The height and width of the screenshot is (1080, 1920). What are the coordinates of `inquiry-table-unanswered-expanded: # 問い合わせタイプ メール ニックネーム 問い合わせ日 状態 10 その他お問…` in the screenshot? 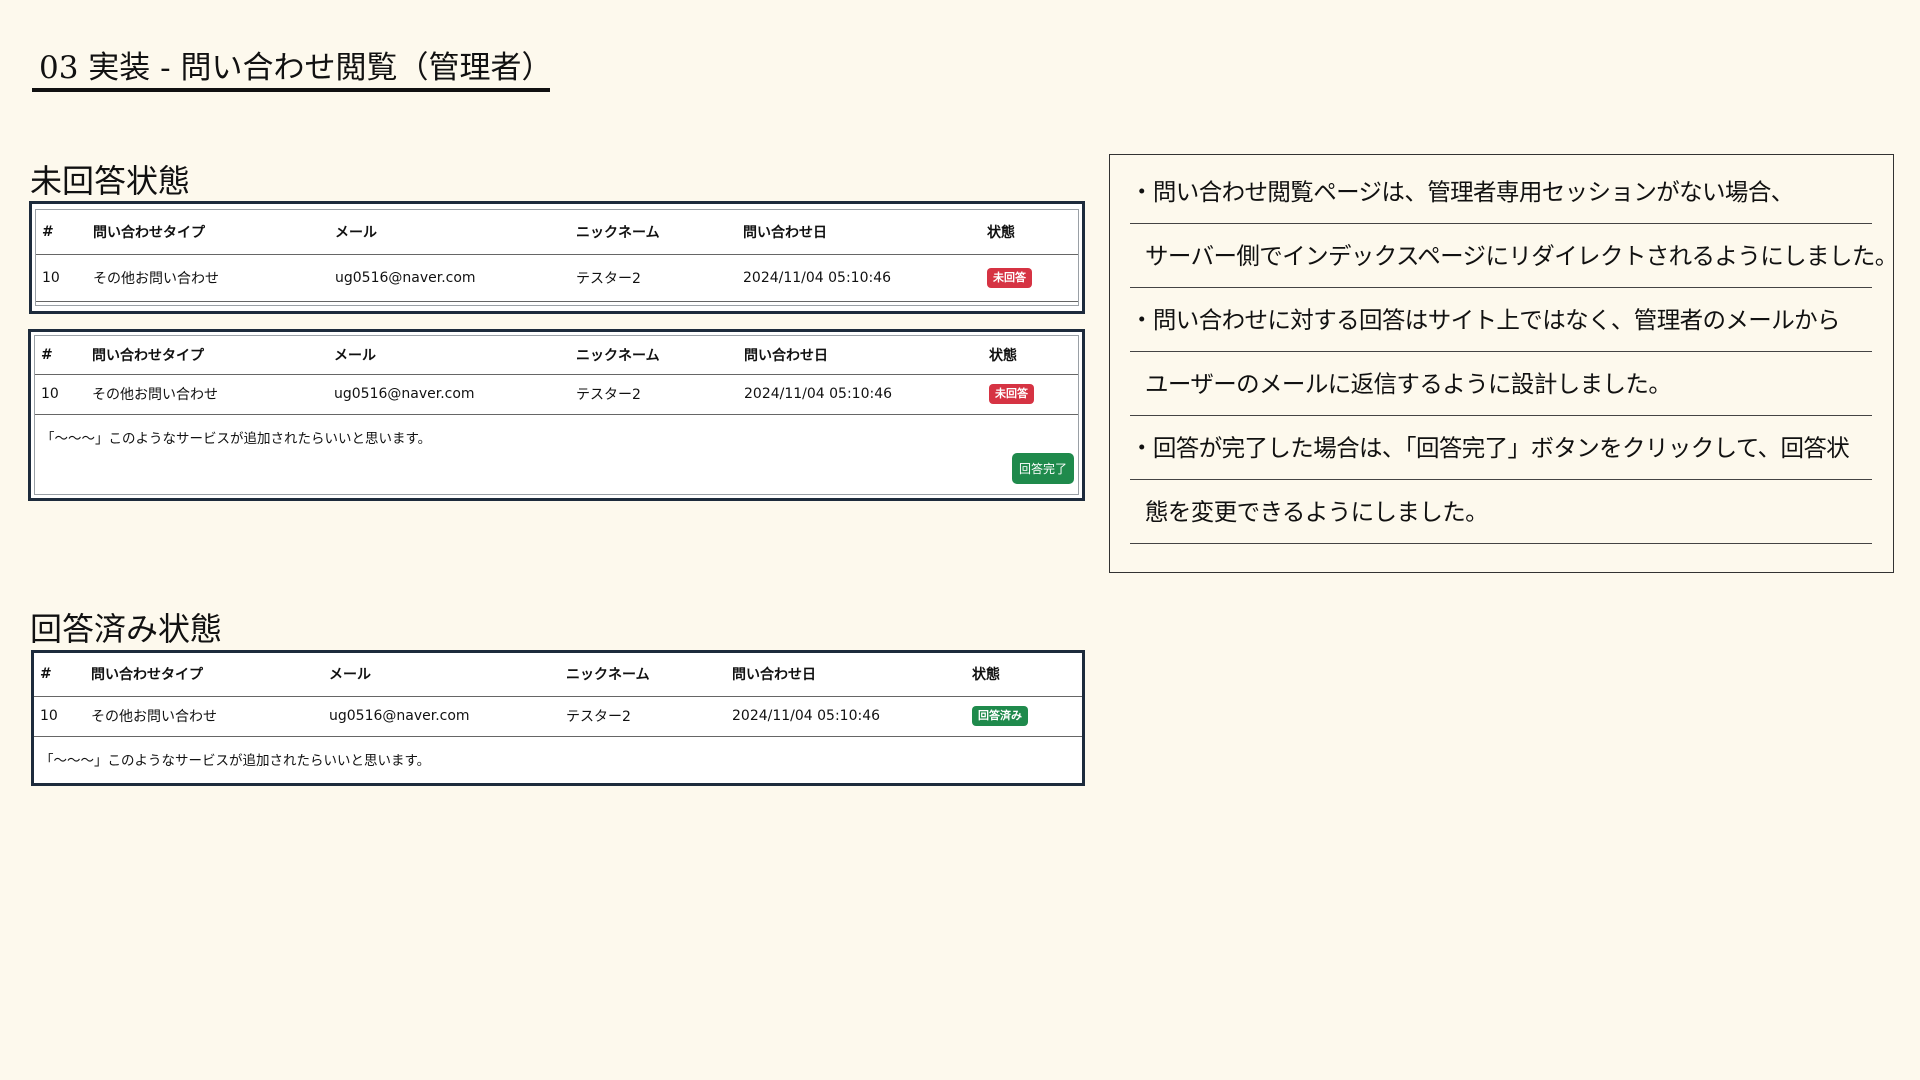 It's located at (556, 415).